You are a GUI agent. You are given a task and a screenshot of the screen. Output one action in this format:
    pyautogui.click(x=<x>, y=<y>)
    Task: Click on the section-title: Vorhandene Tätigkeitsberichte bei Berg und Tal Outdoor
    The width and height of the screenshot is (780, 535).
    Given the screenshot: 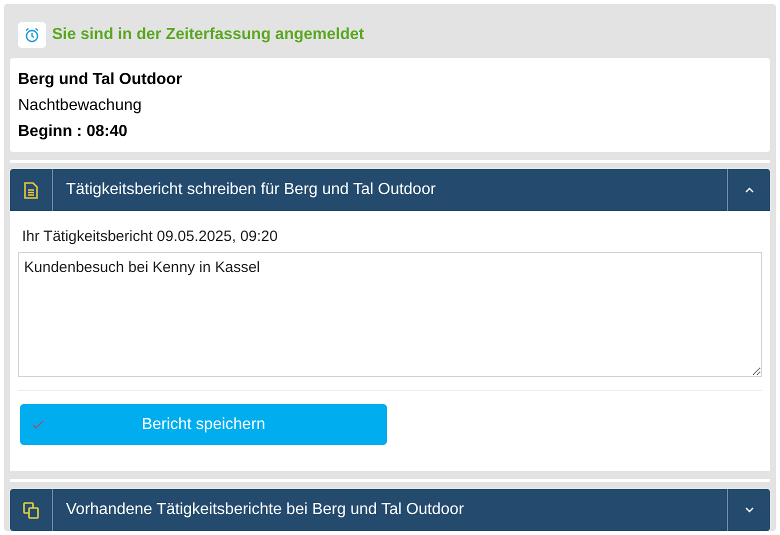 What is the action you would take?
    pyautogui.click(x=265, y=510)
    